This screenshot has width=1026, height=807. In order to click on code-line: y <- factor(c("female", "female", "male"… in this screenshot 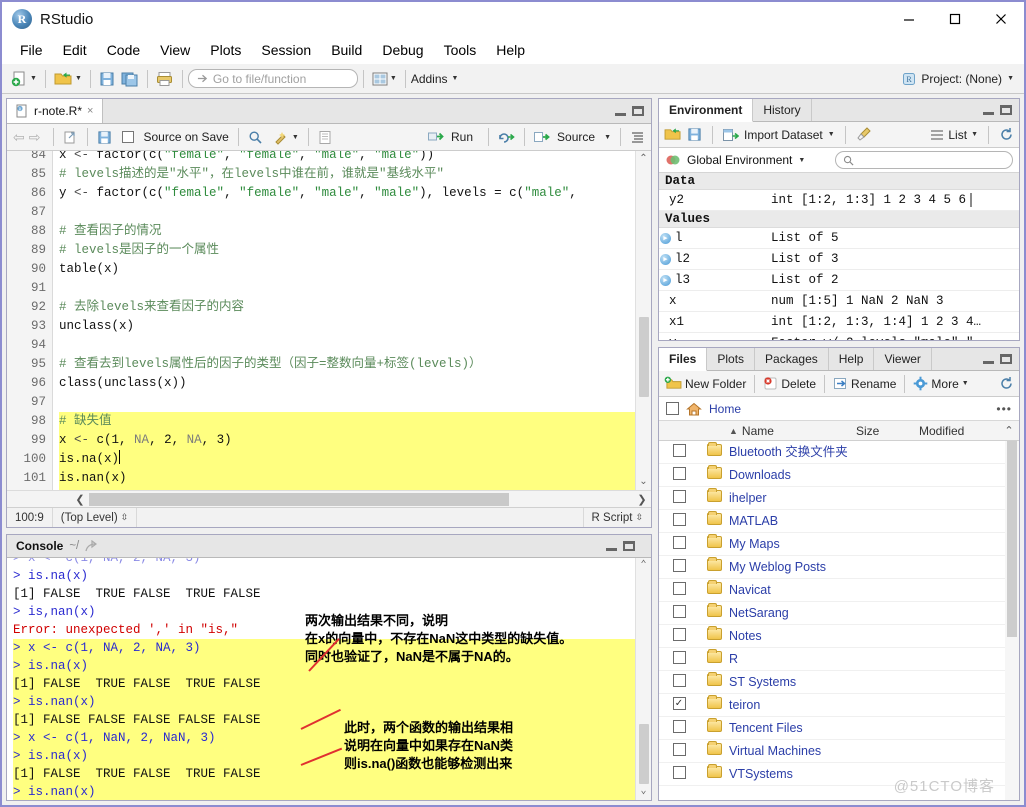, I will do `click(355, 193)`.